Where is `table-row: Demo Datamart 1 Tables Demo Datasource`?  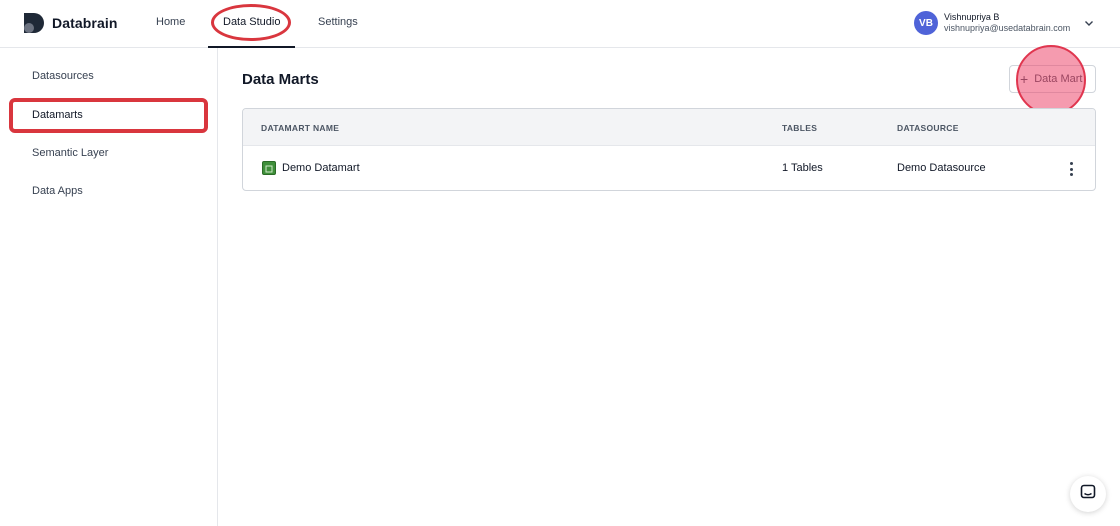 table-row: Demo Datamart 1 Tables Demo Datasource is located at coordinates (669, 168).